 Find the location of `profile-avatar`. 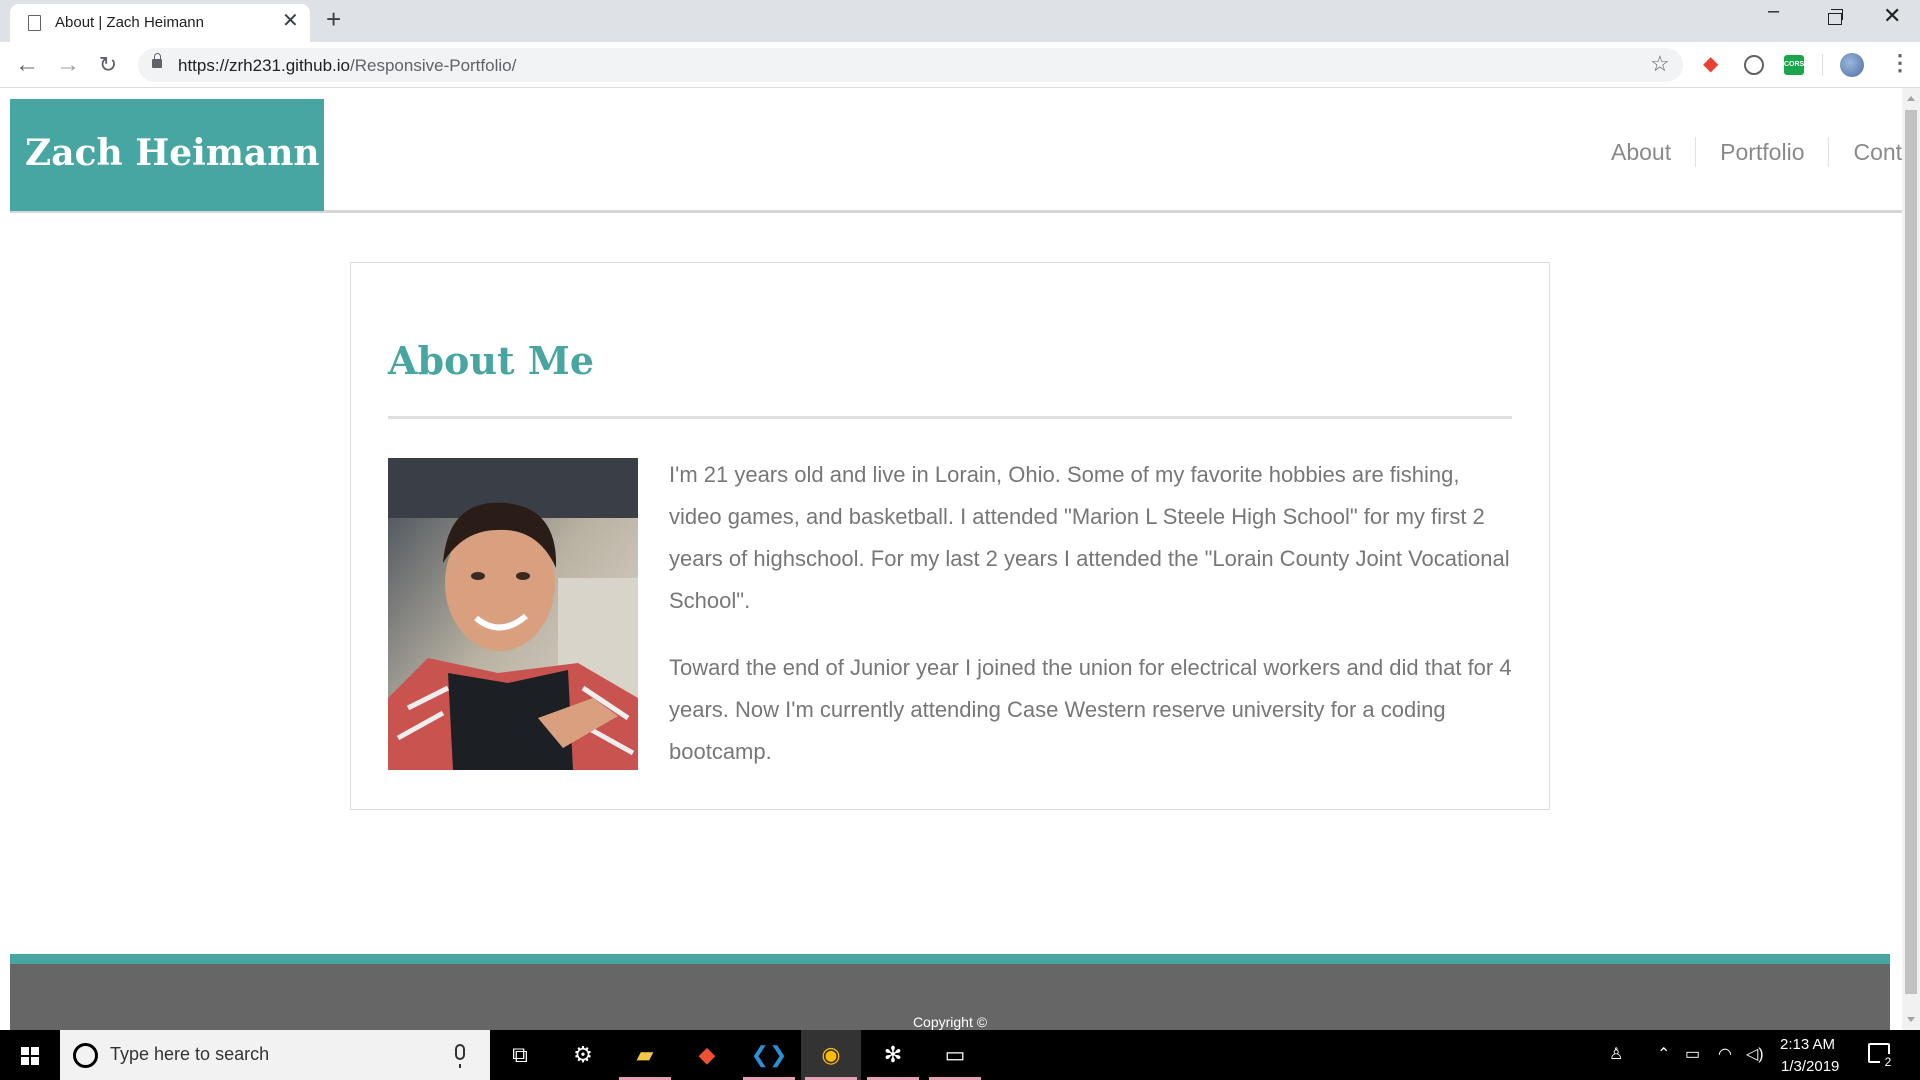

profile-avatar is located at coordinates (1852, 65).